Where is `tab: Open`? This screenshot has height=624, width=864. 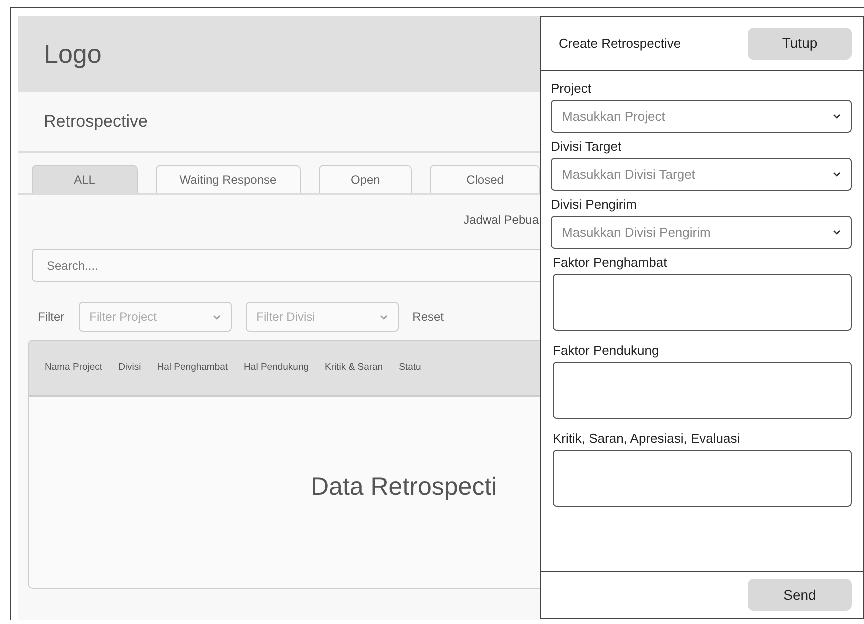 tab: Open is located at coordinates (365, 179).